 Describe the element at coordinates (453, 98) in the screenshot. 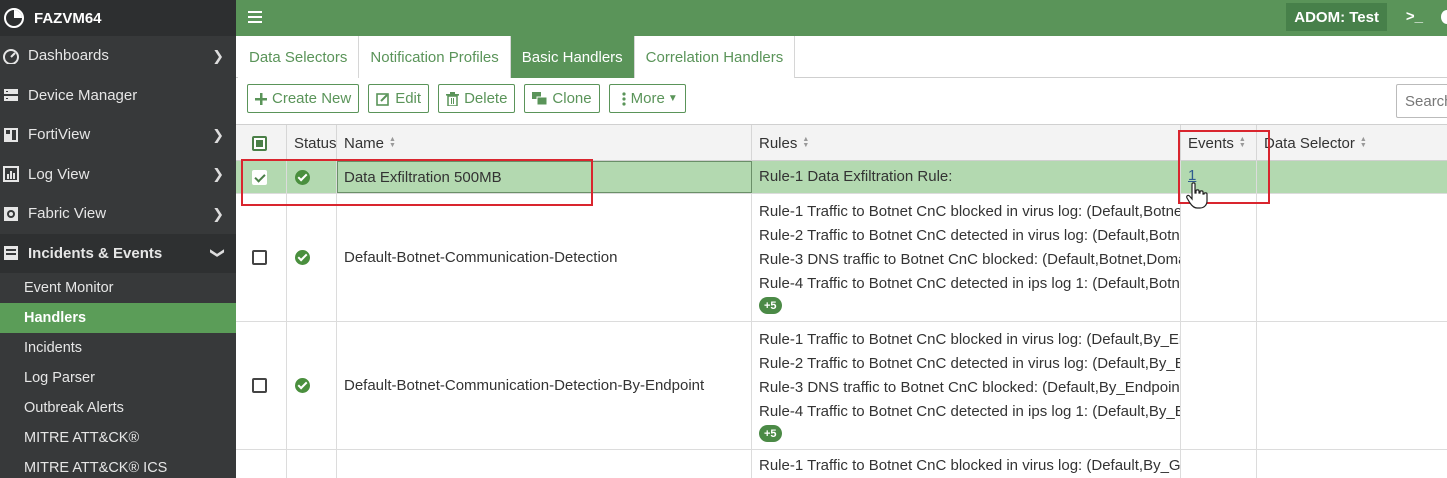

I see `trash-icon` at that location.